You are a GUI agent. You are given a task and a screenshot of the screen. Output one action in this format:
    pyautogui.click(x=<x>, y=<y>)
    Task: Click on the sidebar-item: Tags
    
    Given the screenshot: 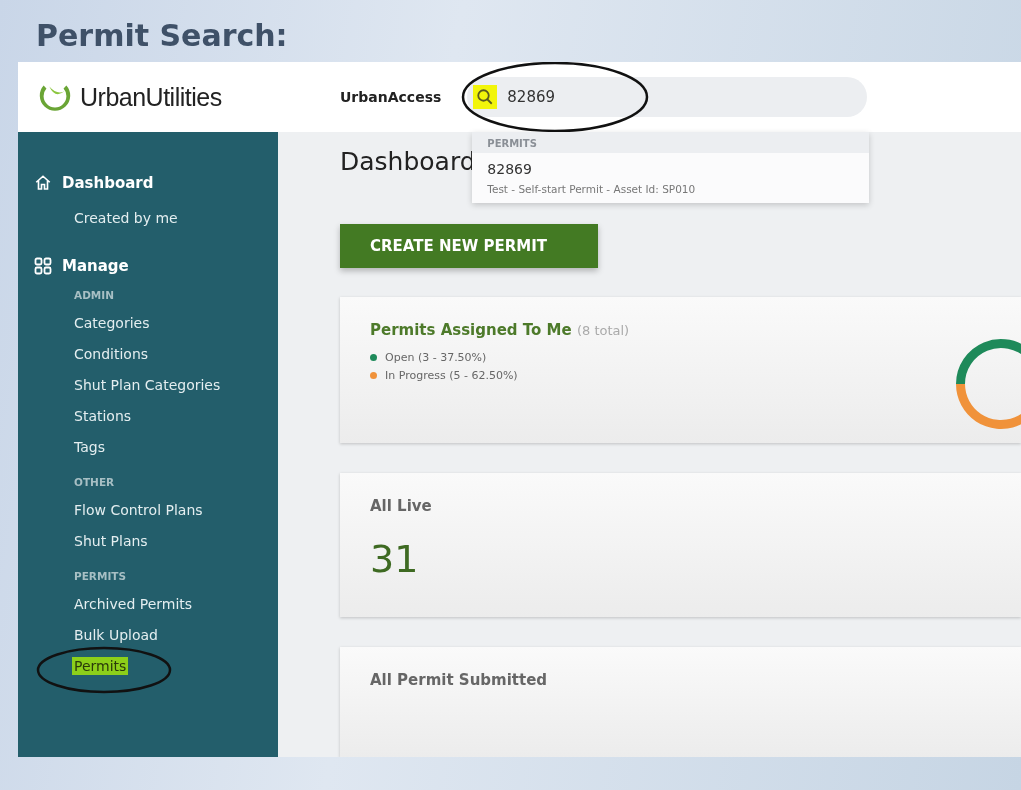 What is the action you would take?
    pyautogui.click(x=89, y=446)
    